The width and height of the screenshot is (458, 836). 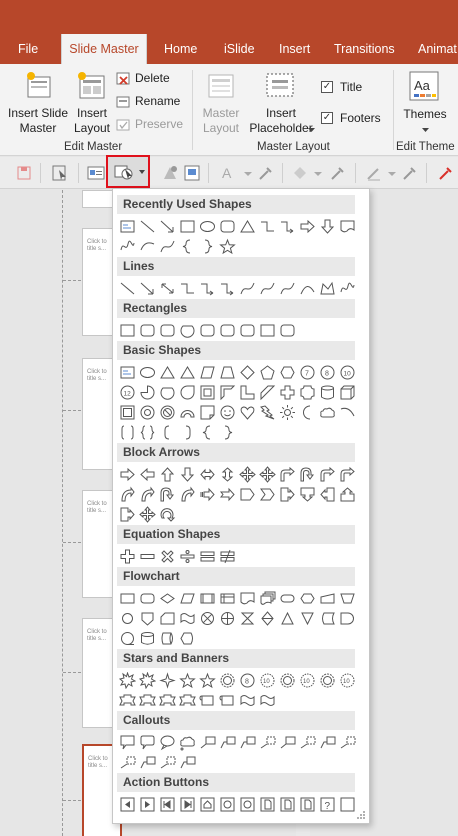 What do you see at coordinates (347, 392) in the screenshot?
I see `cube-shape-icon` at bounding box center [347, 392].